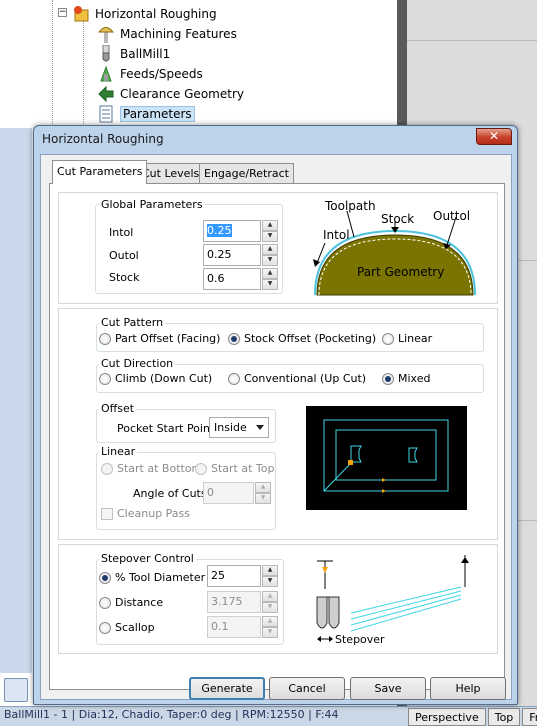  I want to click on close-button: ✕, so click(494, 136).